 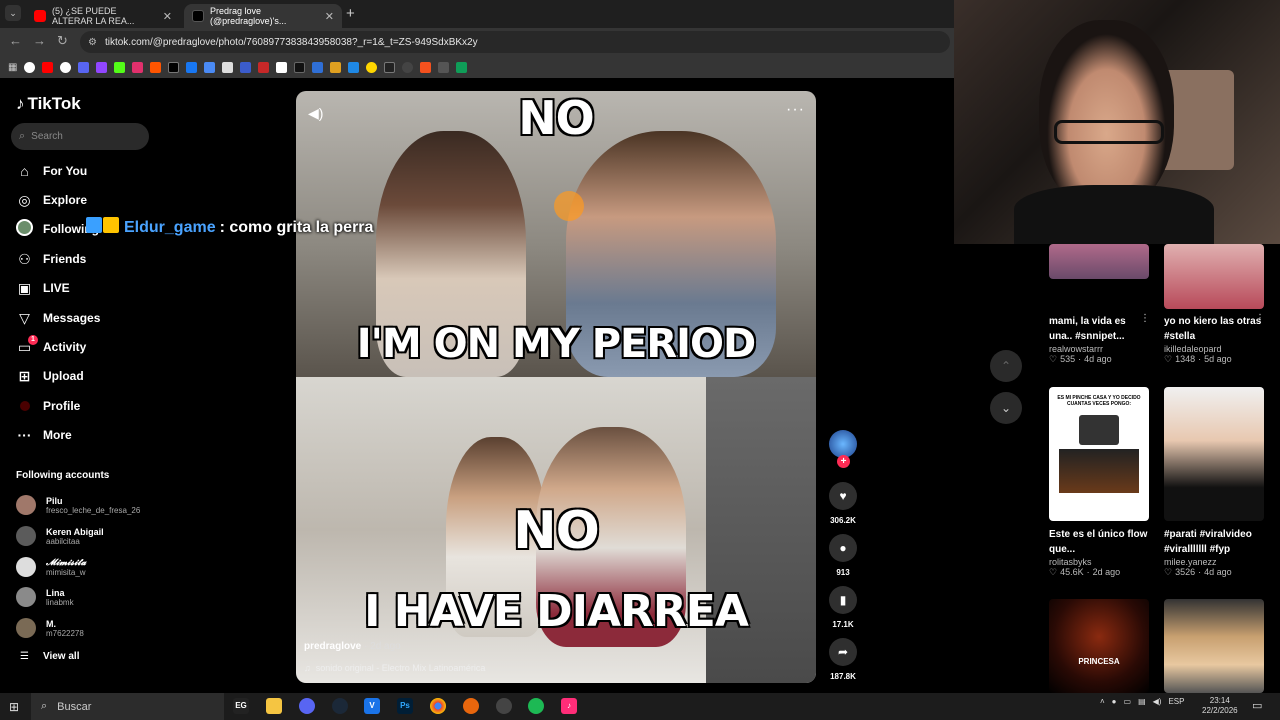 I want to click on post-author-line: predraglove · 2d ago, so click(x=352, y=646).